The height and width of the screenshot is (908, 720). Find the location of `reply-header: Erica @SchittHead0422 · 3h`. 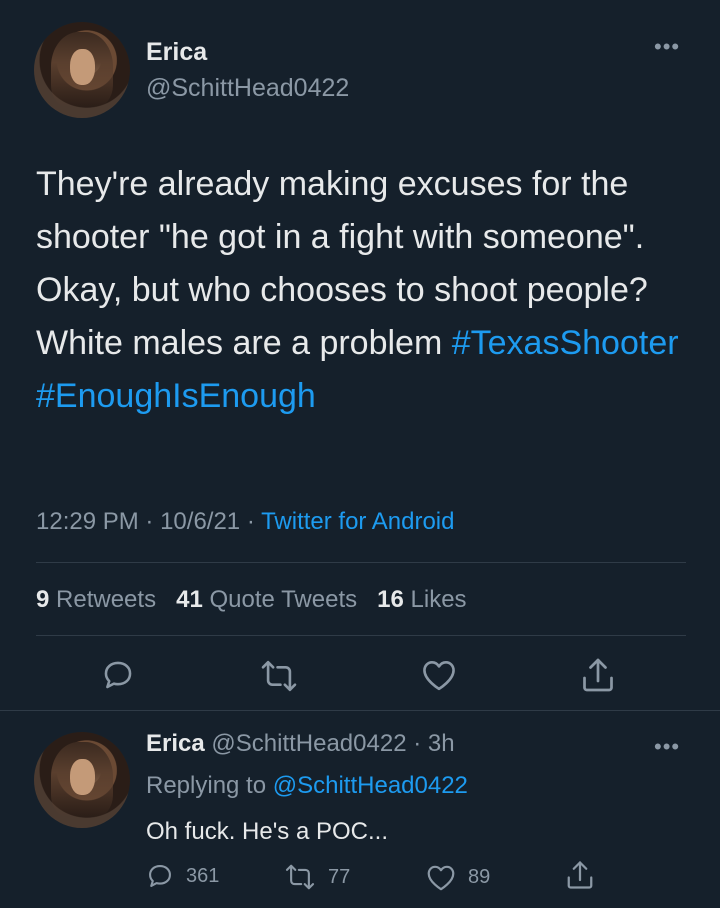

reply-header: Erica @SchittHead0422 · 3h is located at coordinates (300, 744).